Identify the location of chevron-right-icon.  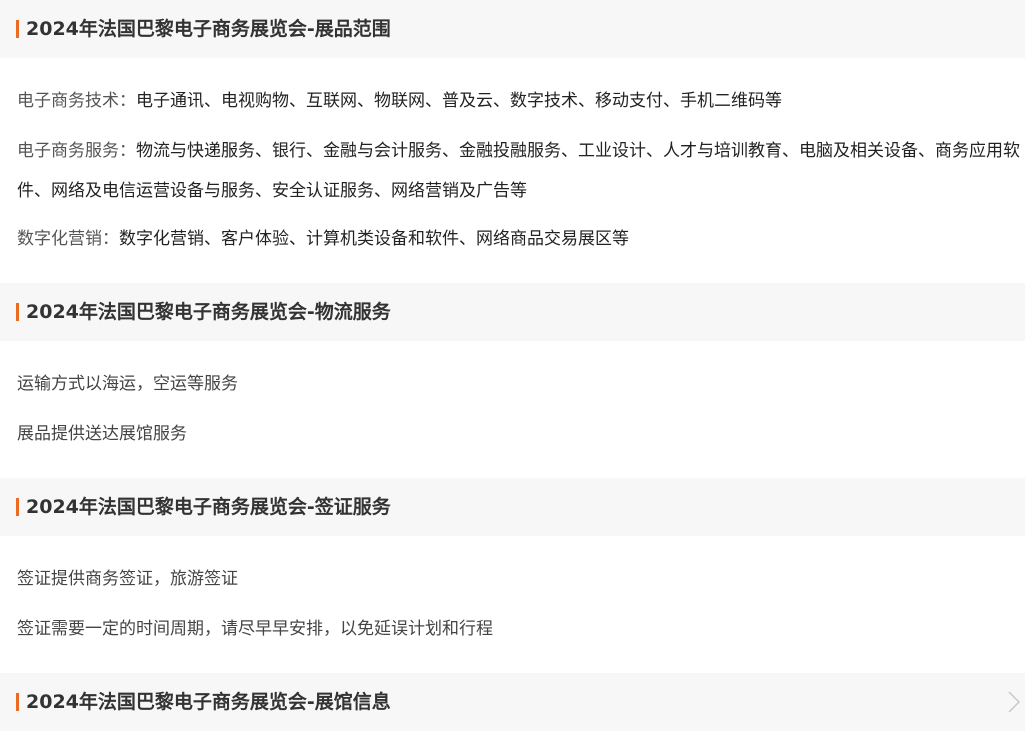
(1014, 702).